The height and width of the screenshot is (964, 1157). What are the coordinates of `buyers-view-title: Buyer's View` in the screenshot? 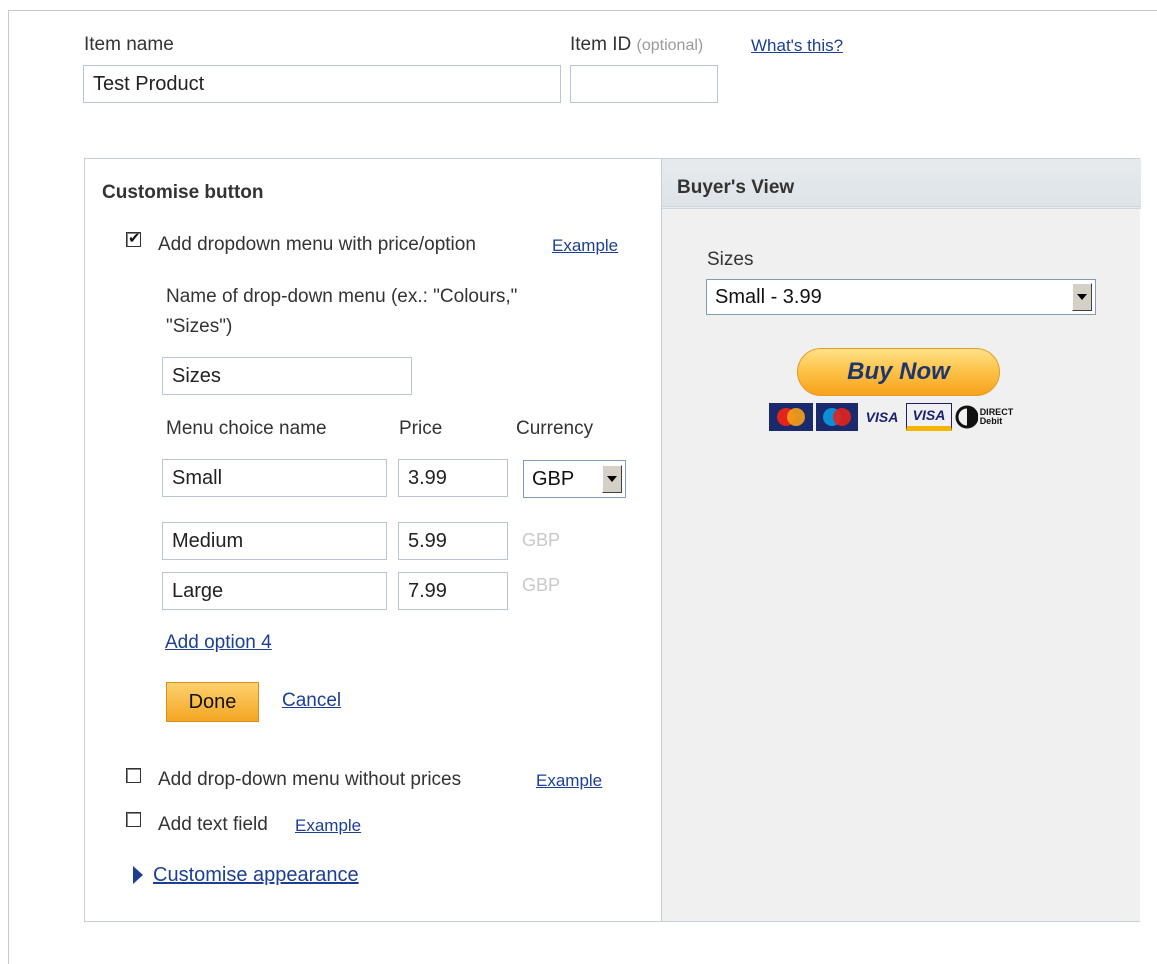 It's located at (736, 187).